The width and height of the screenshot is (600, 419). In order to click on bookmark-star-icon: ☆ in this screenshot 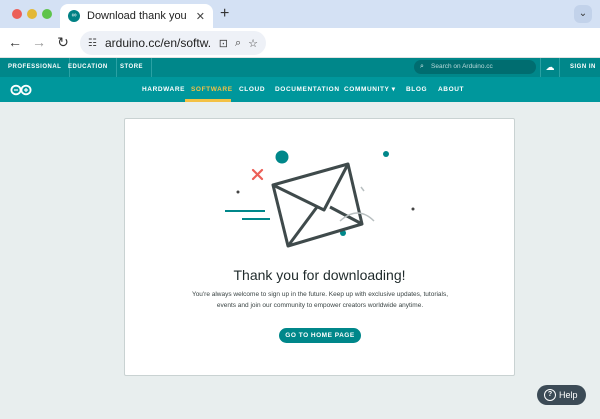, I will do `click(253, 43)`.